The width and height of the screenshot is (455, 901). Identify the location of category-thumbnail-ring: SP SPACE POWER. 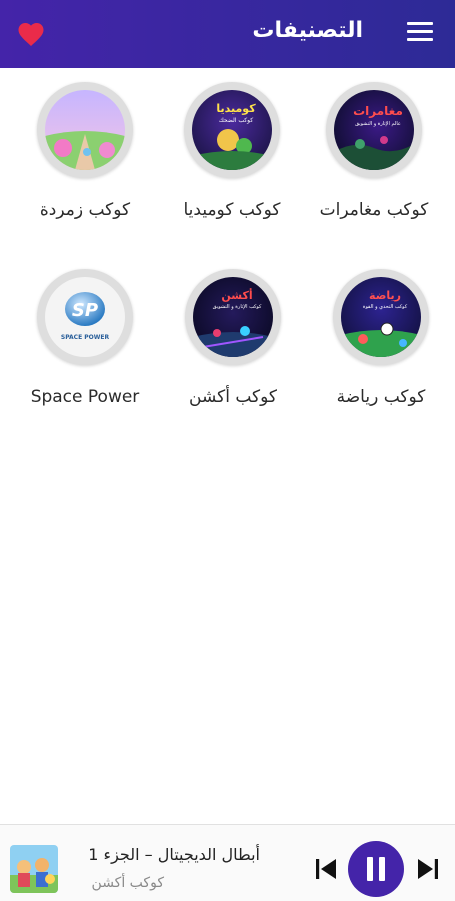
(85, 317).